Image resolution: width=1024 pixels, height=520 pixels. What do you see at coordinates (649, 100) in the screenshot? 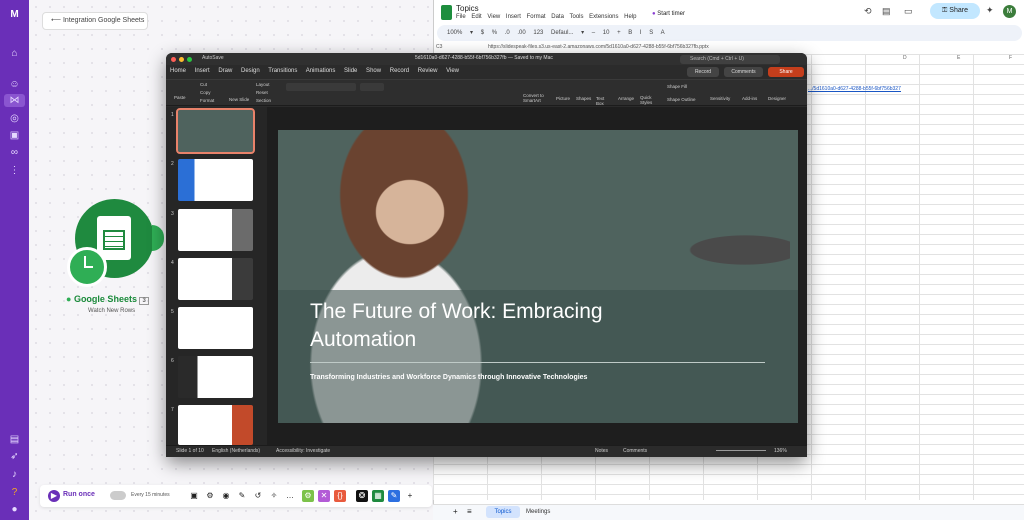
I see `quick-styles-button: Quick Styles` at bounding box center [649, 100].